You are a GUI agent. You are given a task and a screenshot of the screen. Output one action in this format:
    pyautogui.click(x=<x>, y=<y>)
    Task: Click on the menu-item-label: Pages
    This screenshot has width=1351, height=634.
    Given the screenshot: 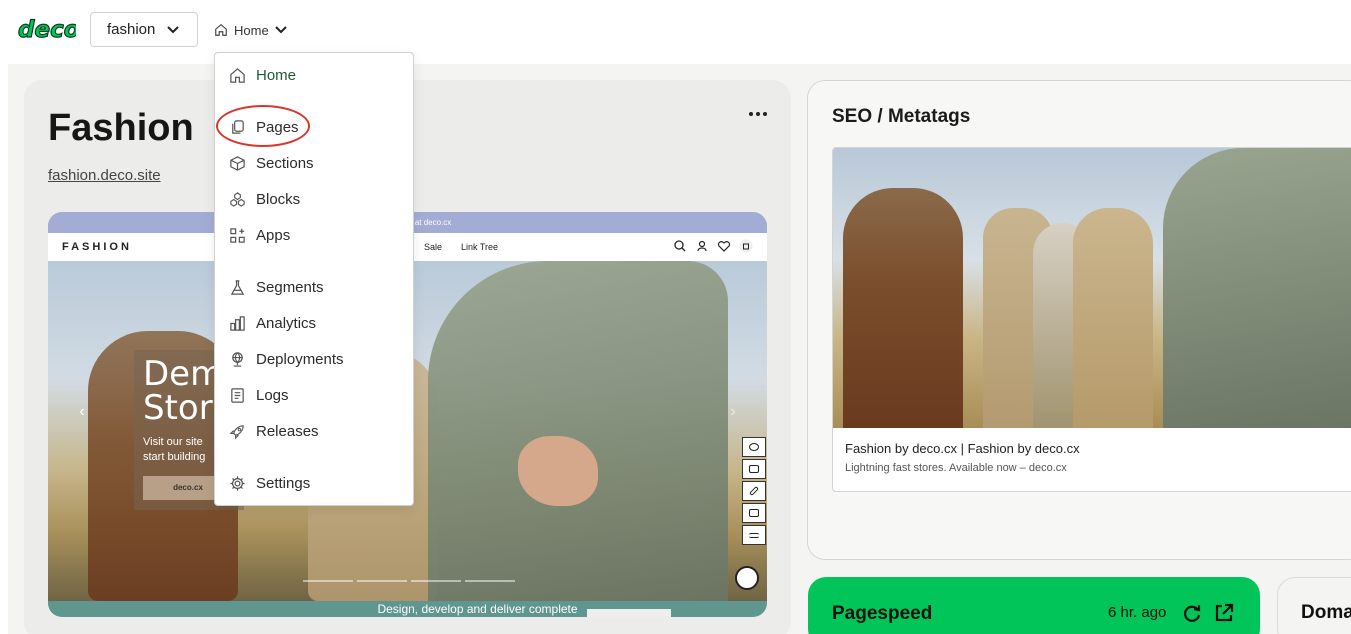 What is the action you would take?
    pyautogui.click(x=277, y=127)
    